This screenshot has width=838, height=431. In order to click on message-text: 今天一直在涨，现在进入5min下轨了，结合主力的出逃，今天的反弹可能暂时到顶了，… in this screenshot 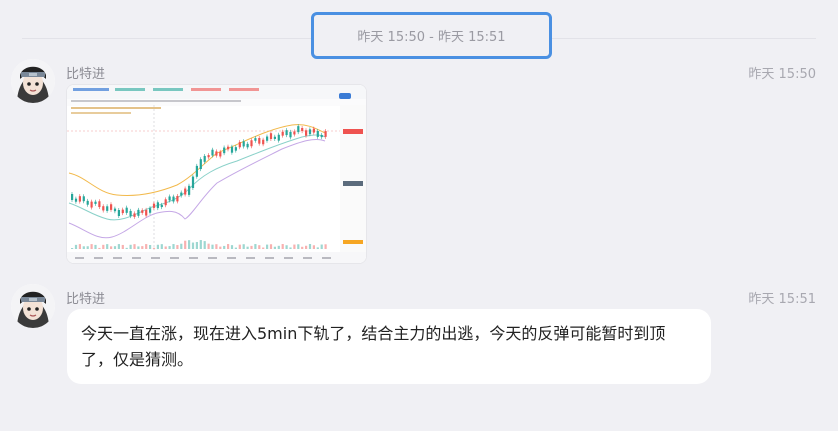, I will do `click(373, 346)`.